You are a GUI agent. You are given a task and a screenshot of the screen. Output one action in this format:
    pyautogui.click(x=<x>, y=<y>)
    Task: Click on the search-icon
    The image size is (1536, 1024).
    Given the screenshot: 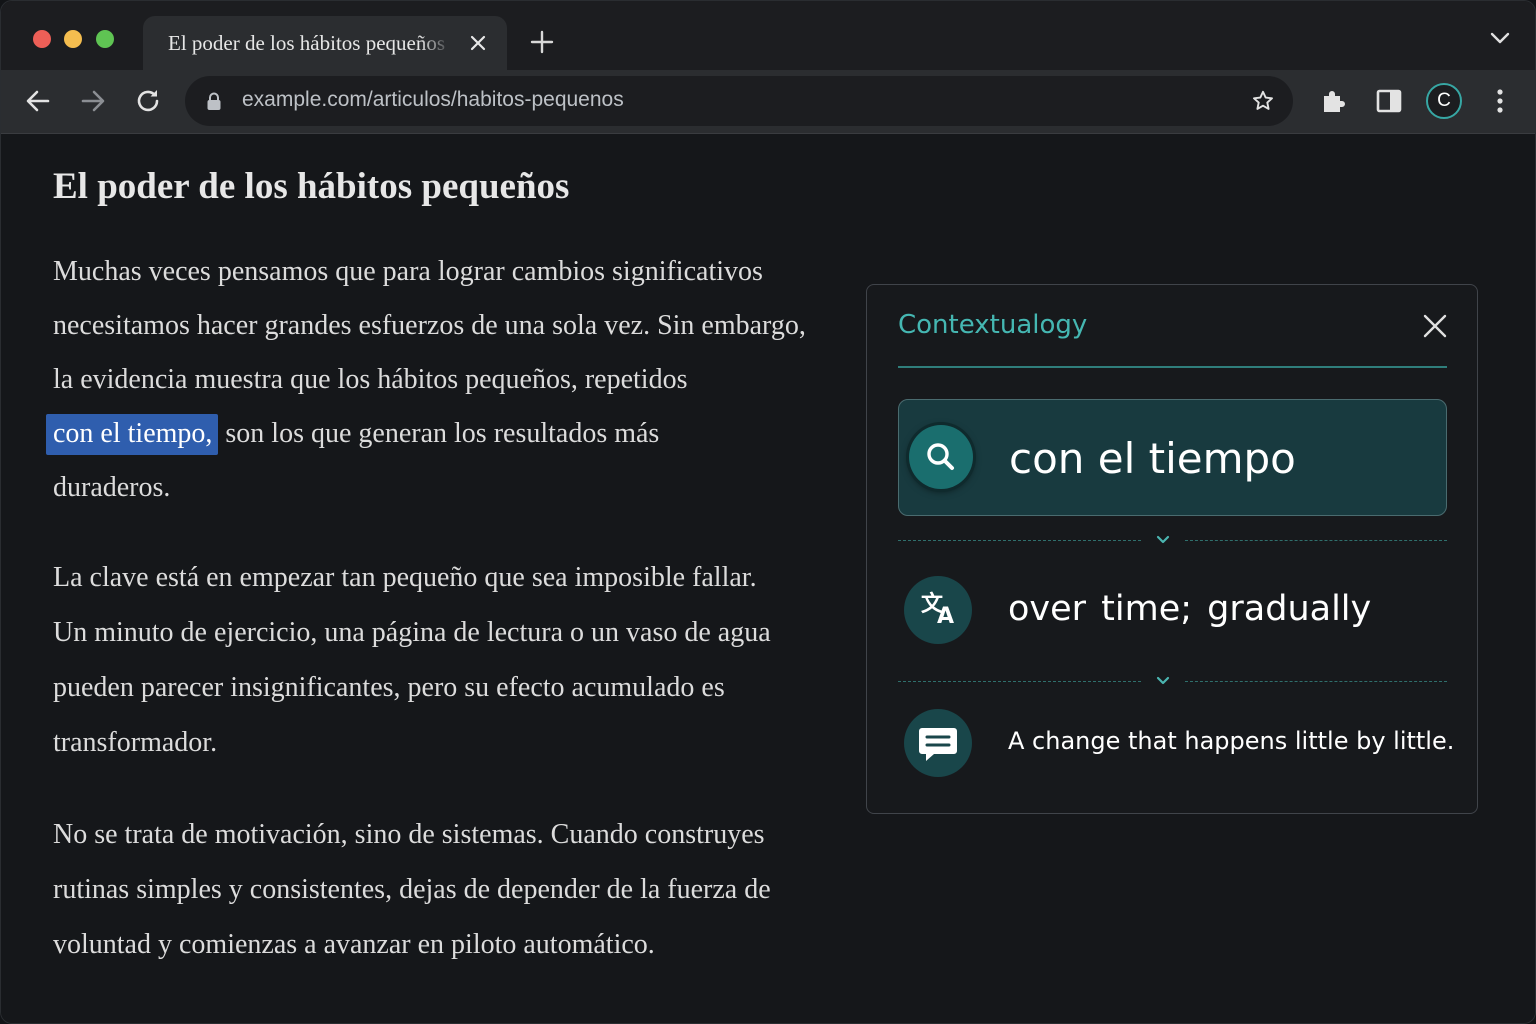 What is the action you would take?
    pyautogui.click(x=941, y=457)
    